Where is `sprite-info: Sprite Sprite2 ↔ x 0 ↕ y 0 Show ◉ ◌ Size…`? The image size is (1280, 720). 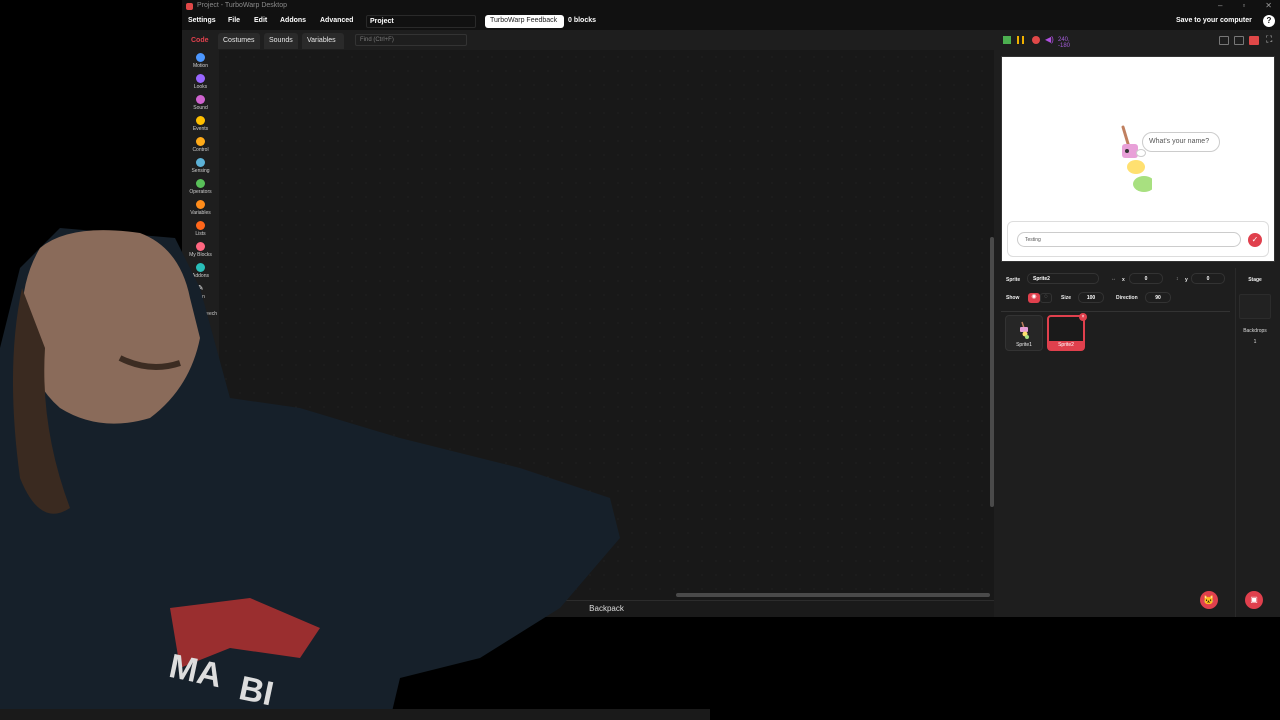 sprite-info: Sprite Sprite2 ↔ x 0 ↕ y 0 Show ◉ ◌ Size… is located at coordinates (1115, 290).